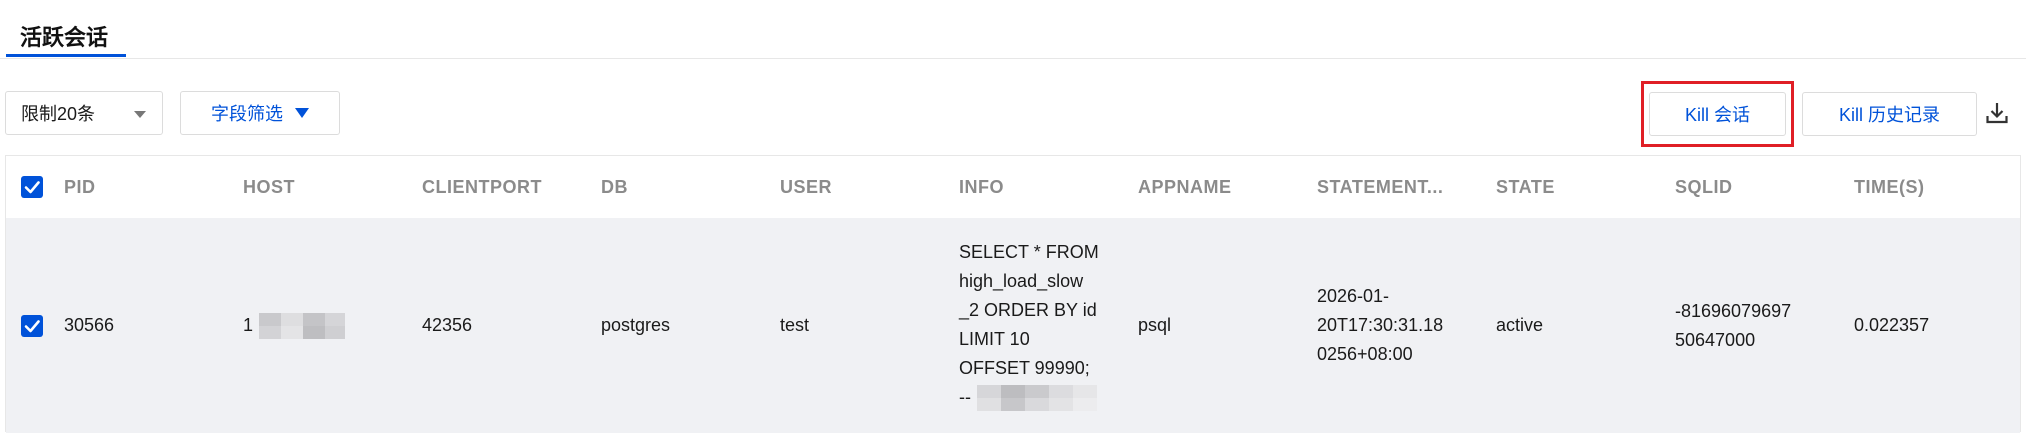 This screenshot has height=433, width=2026. I want to click on tab-active-indicator, so click(66, 55).